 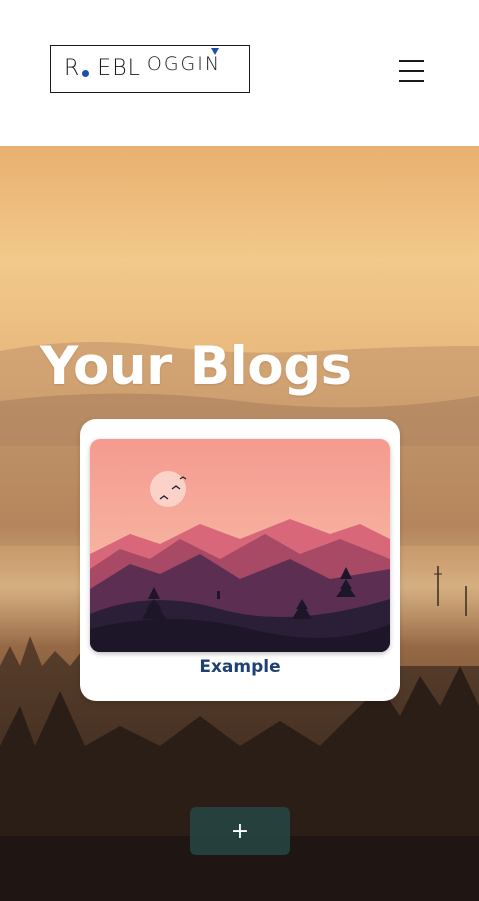 What do you see at coordinates (184, 63) in the screenshot?
I see `logo-text-oggin: OGGIN` at bounding box center [184, 63].